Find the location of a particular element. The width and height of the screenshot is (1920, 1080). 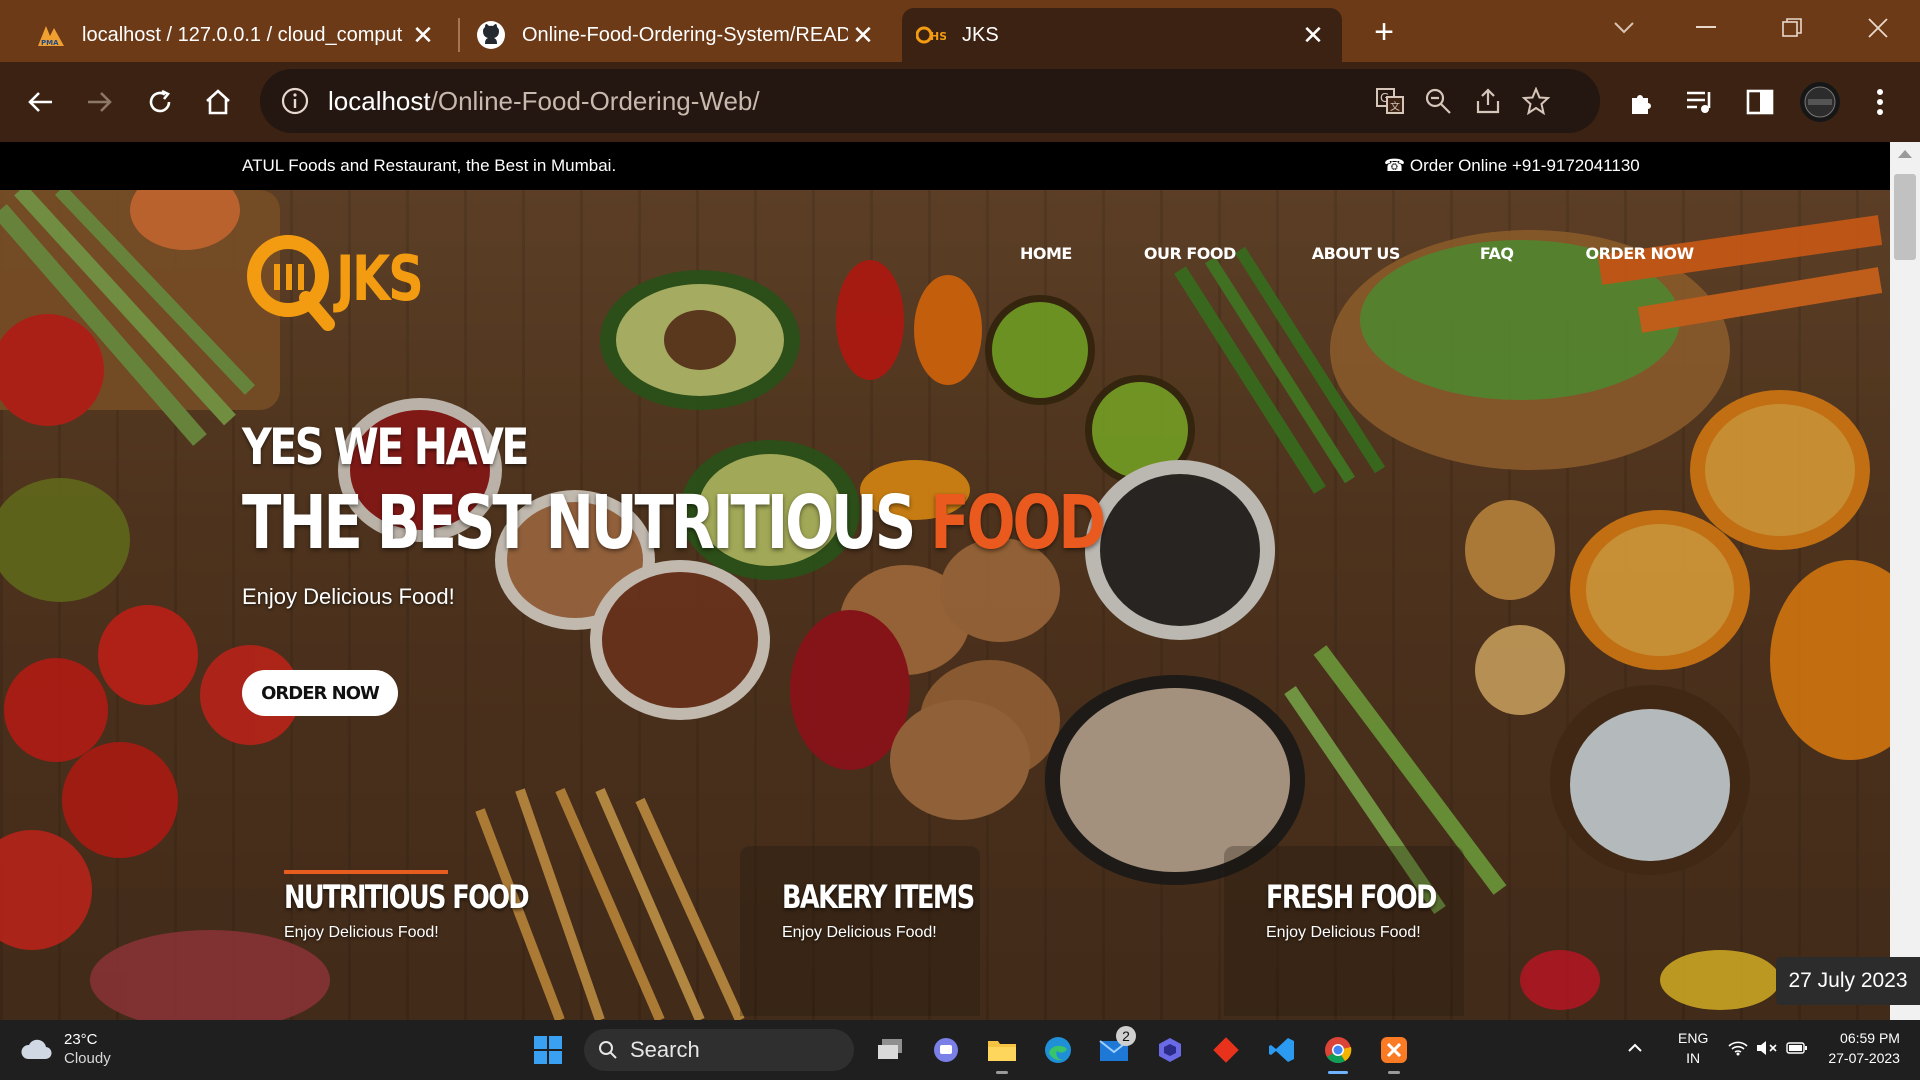

file-explorer-icon is located at coordinates (1002, 1050).